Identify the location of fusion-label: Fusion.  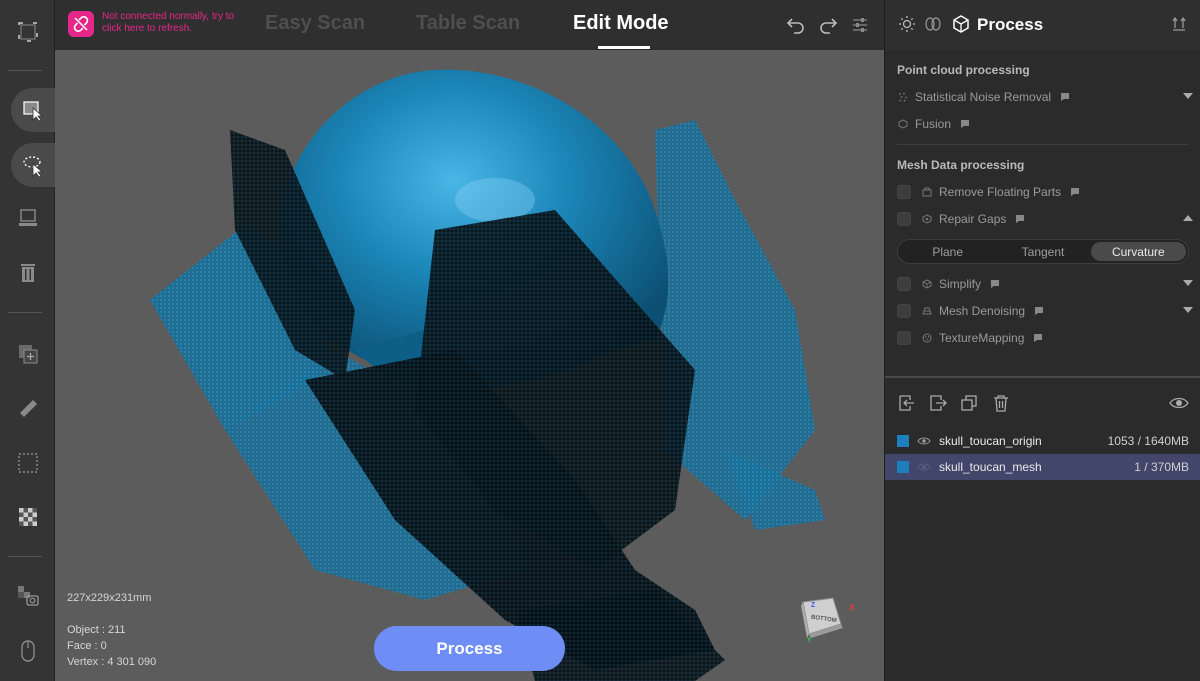
(933, 124).